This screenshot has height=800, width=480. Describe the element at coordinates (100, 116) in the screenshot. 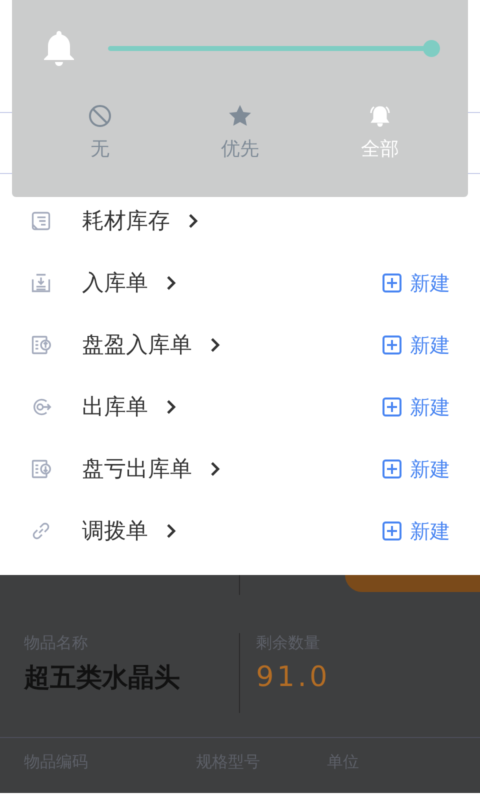

I see `prohibited-icon` at that location.